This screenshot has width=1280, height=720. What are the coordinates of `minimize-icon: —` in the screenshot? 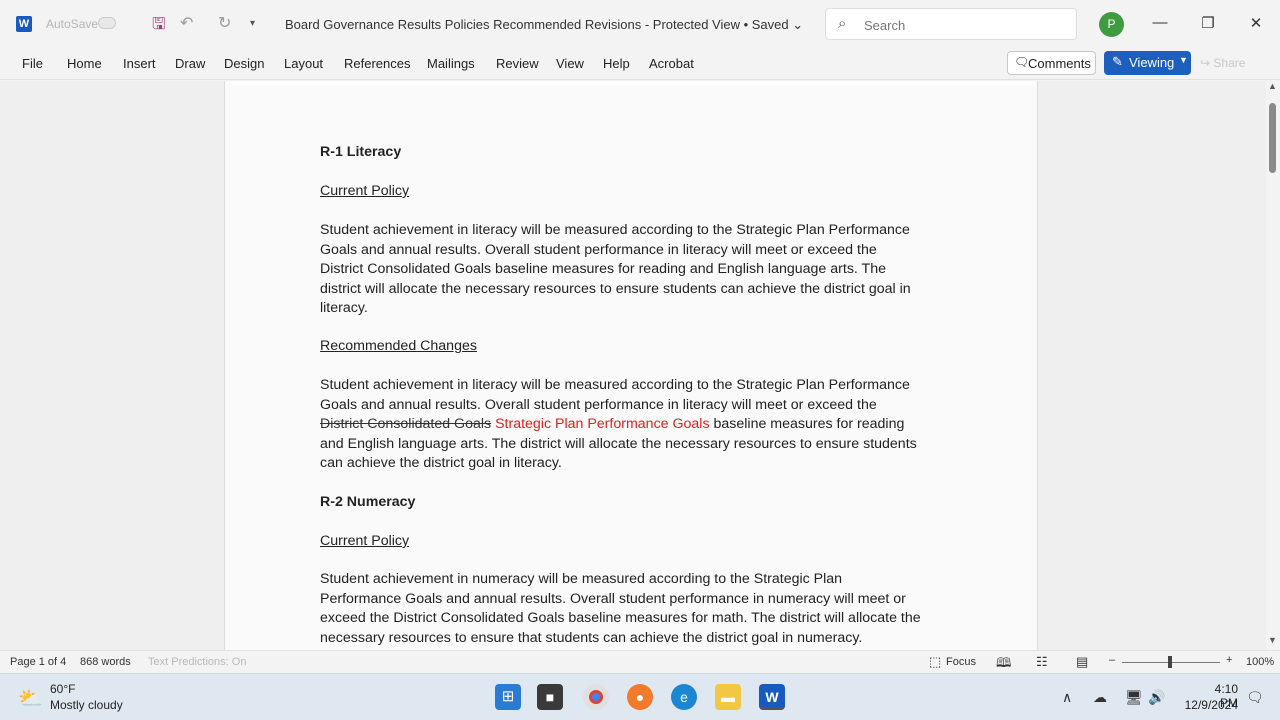 It's located at (1160, 22).